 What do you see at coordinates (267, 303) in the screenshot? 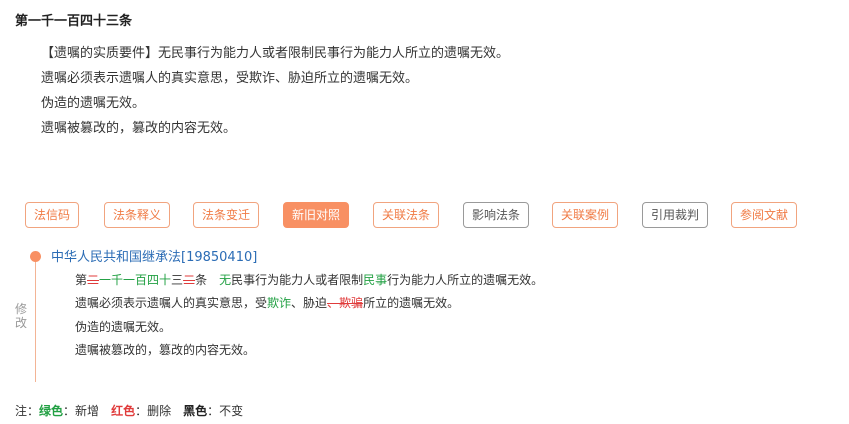
I see `revision-line-2: 遗嘱必须表示遗嘱人的真实意思，受欺诈、胁迫、欺骗所立的遗嘱无效。` at bounding box center [267, 303].